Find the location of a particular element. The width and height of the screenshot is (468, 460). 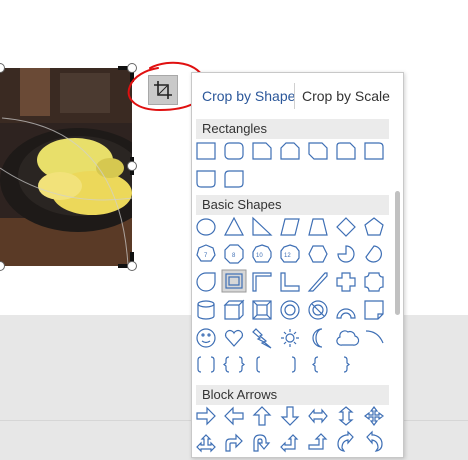

shape-plaque is located at coordinates (374, 282).